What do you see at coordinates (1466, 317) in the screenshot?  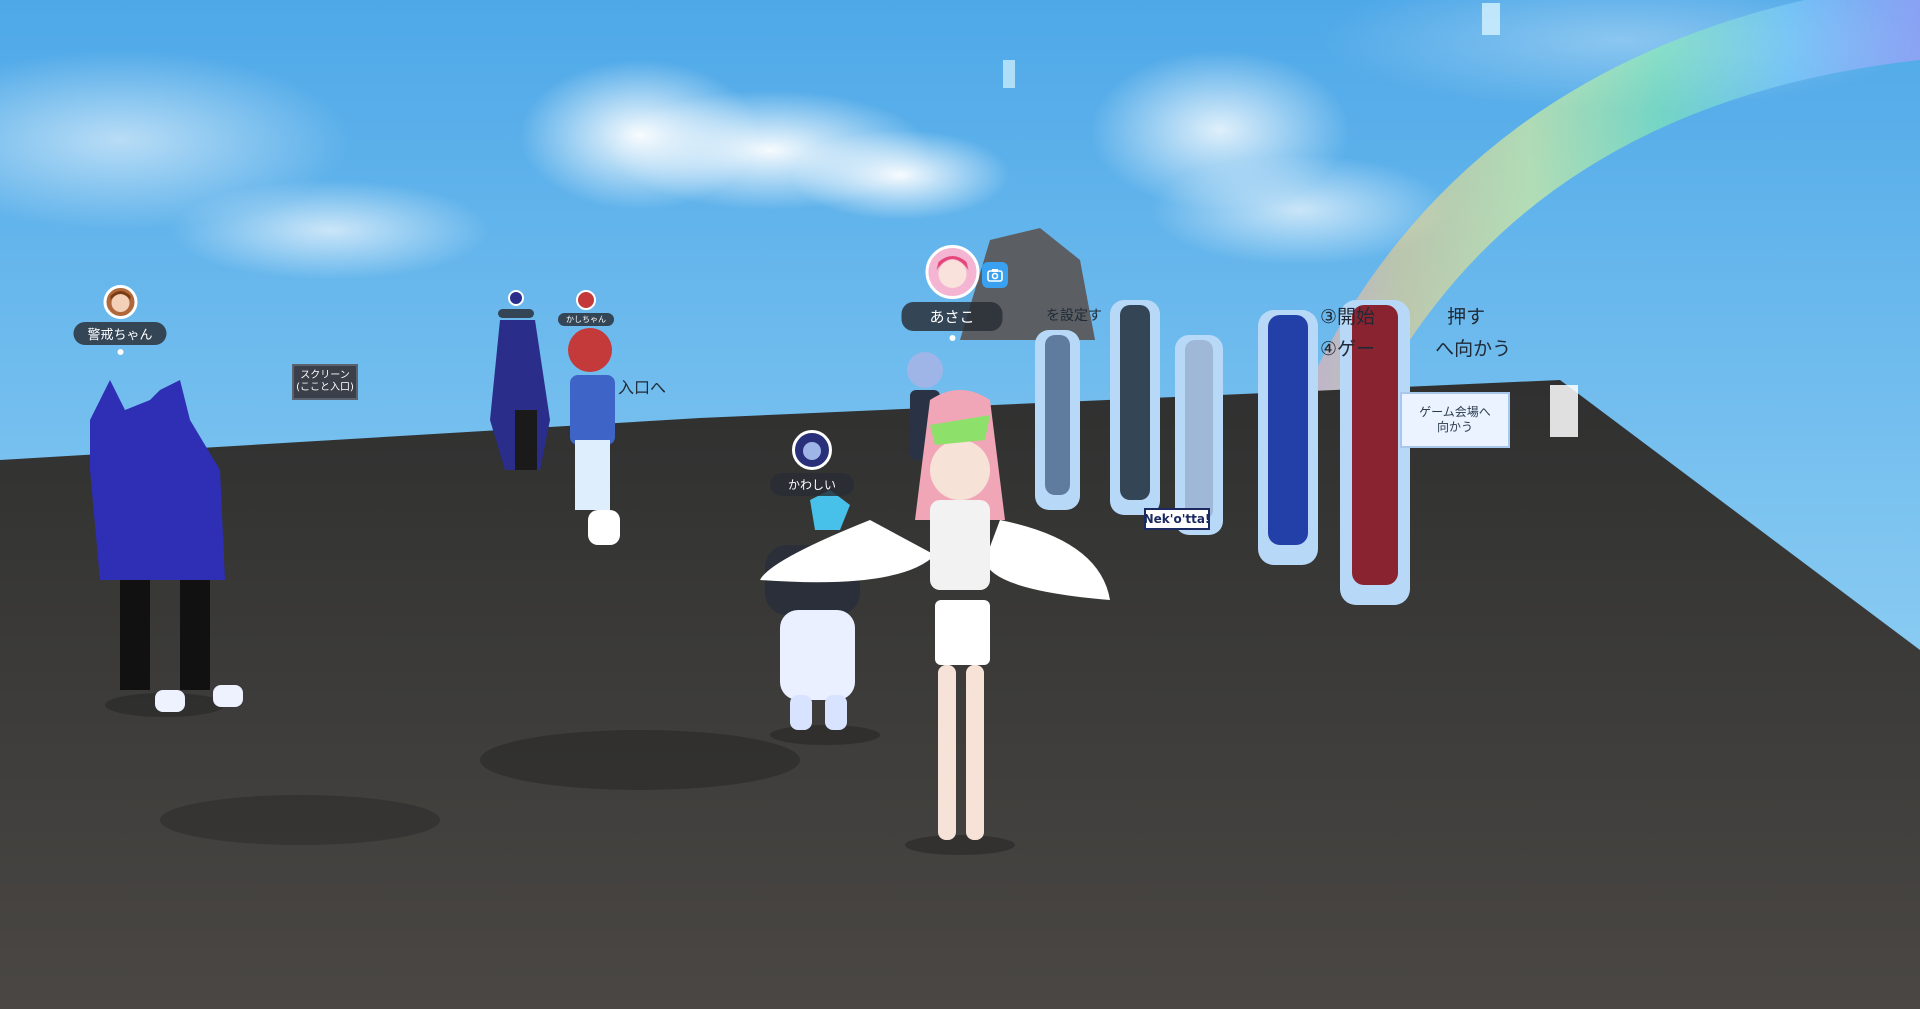 I see `step3-tail-text: 押す` at bounding box center [1466, 317].